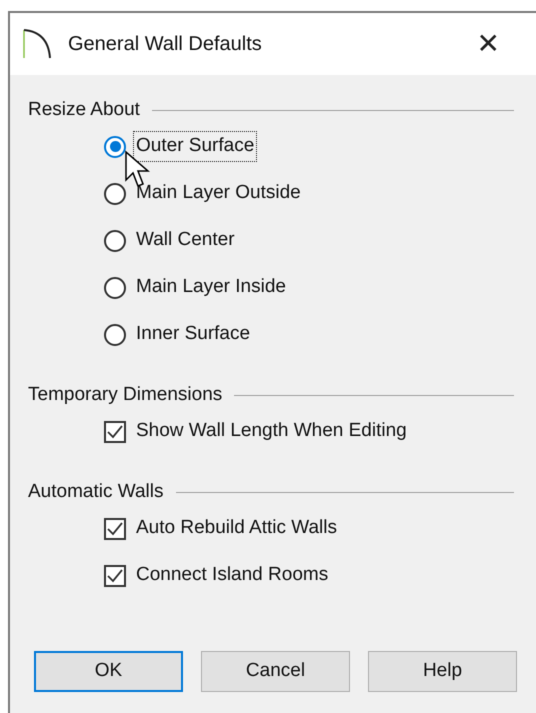  What do you see at coordinates (275, 671) in the screenshot?
I see `dialog-button: Cancel` at bounding box center [275, 671].